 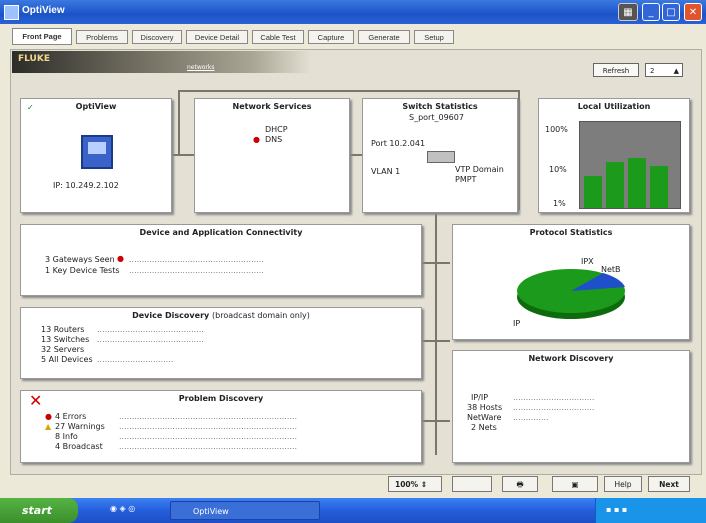 I want to click on util-tick: 10%, so click(x=558, y=169).